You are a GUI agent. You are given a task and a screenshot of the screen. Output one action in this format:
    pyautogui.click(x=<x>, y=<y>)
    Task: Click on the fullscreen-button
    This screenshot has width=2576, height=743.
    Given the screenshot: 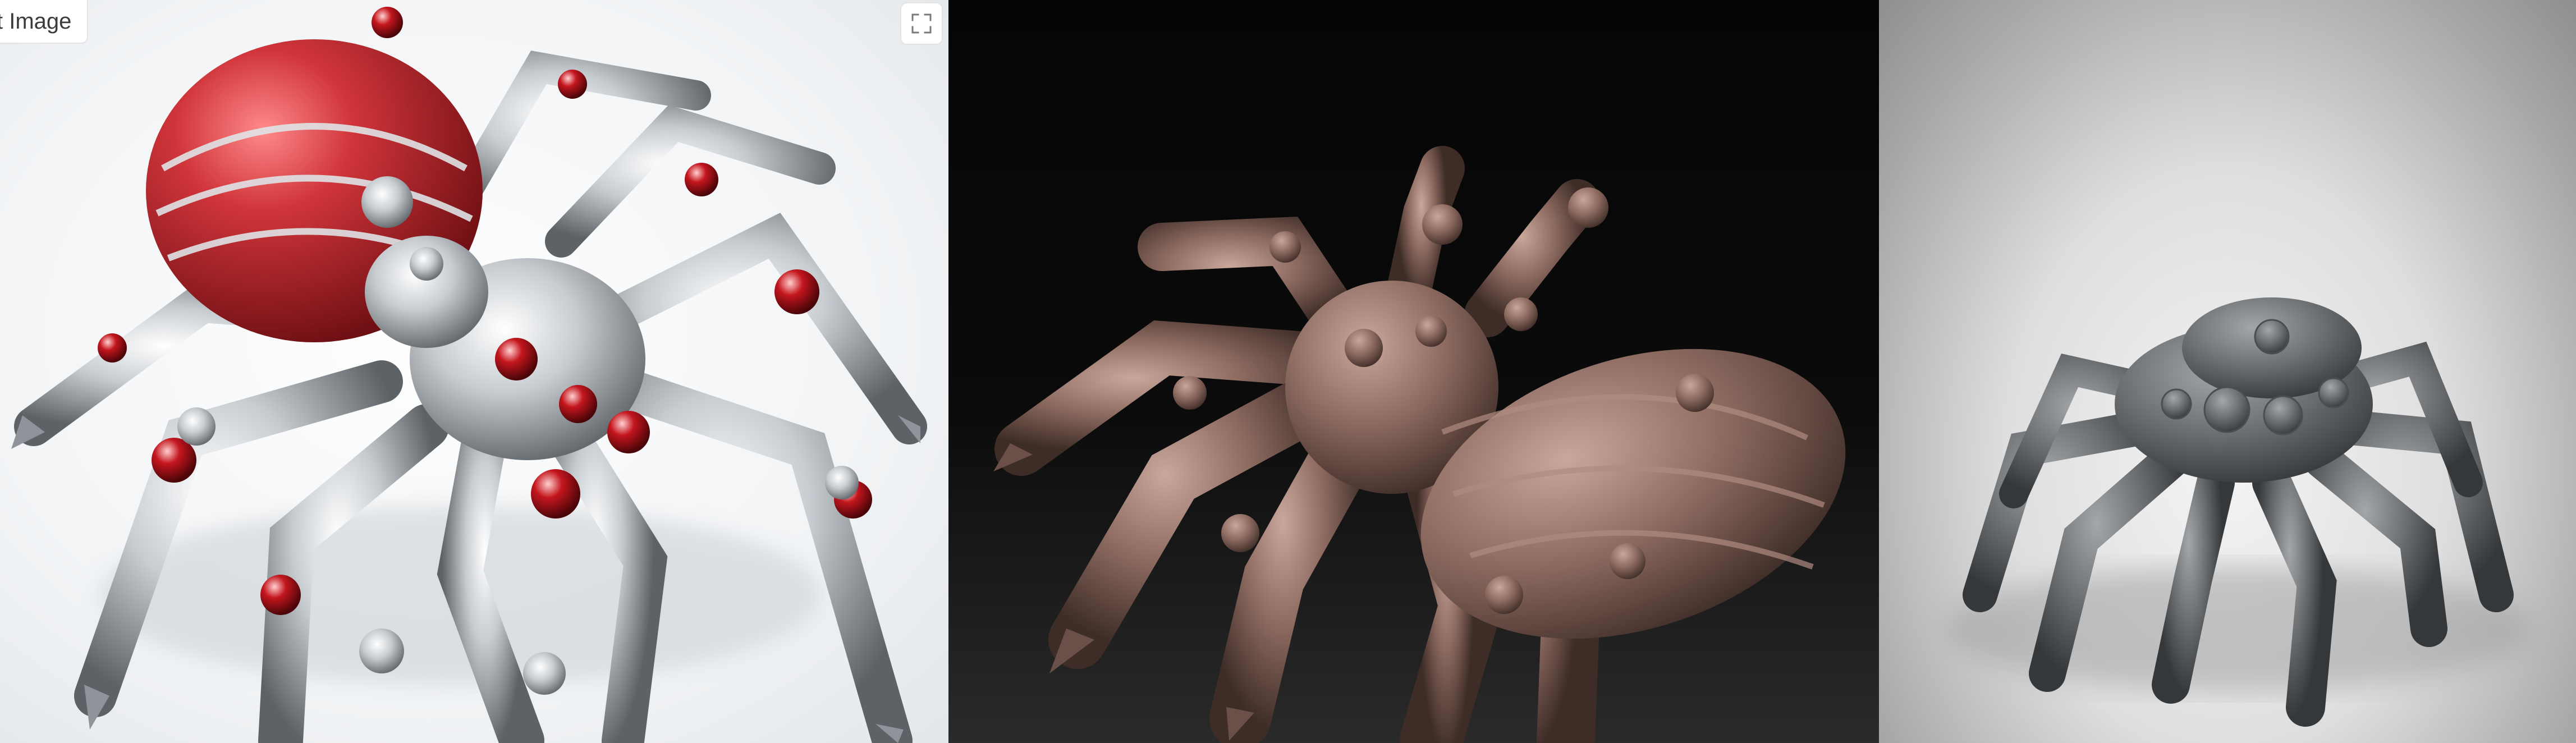 What is the action you would take?
    pyautogui.click(x=921, y=23)
    